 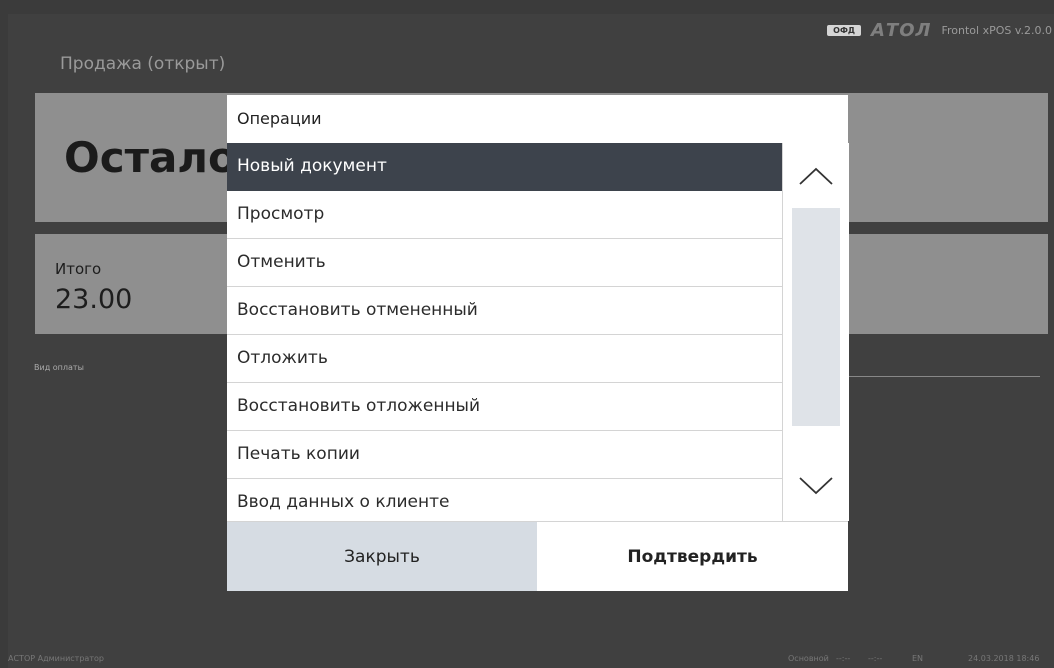 I want to click on list-item: Восстановить отмененный, so click(x=504, y=311).